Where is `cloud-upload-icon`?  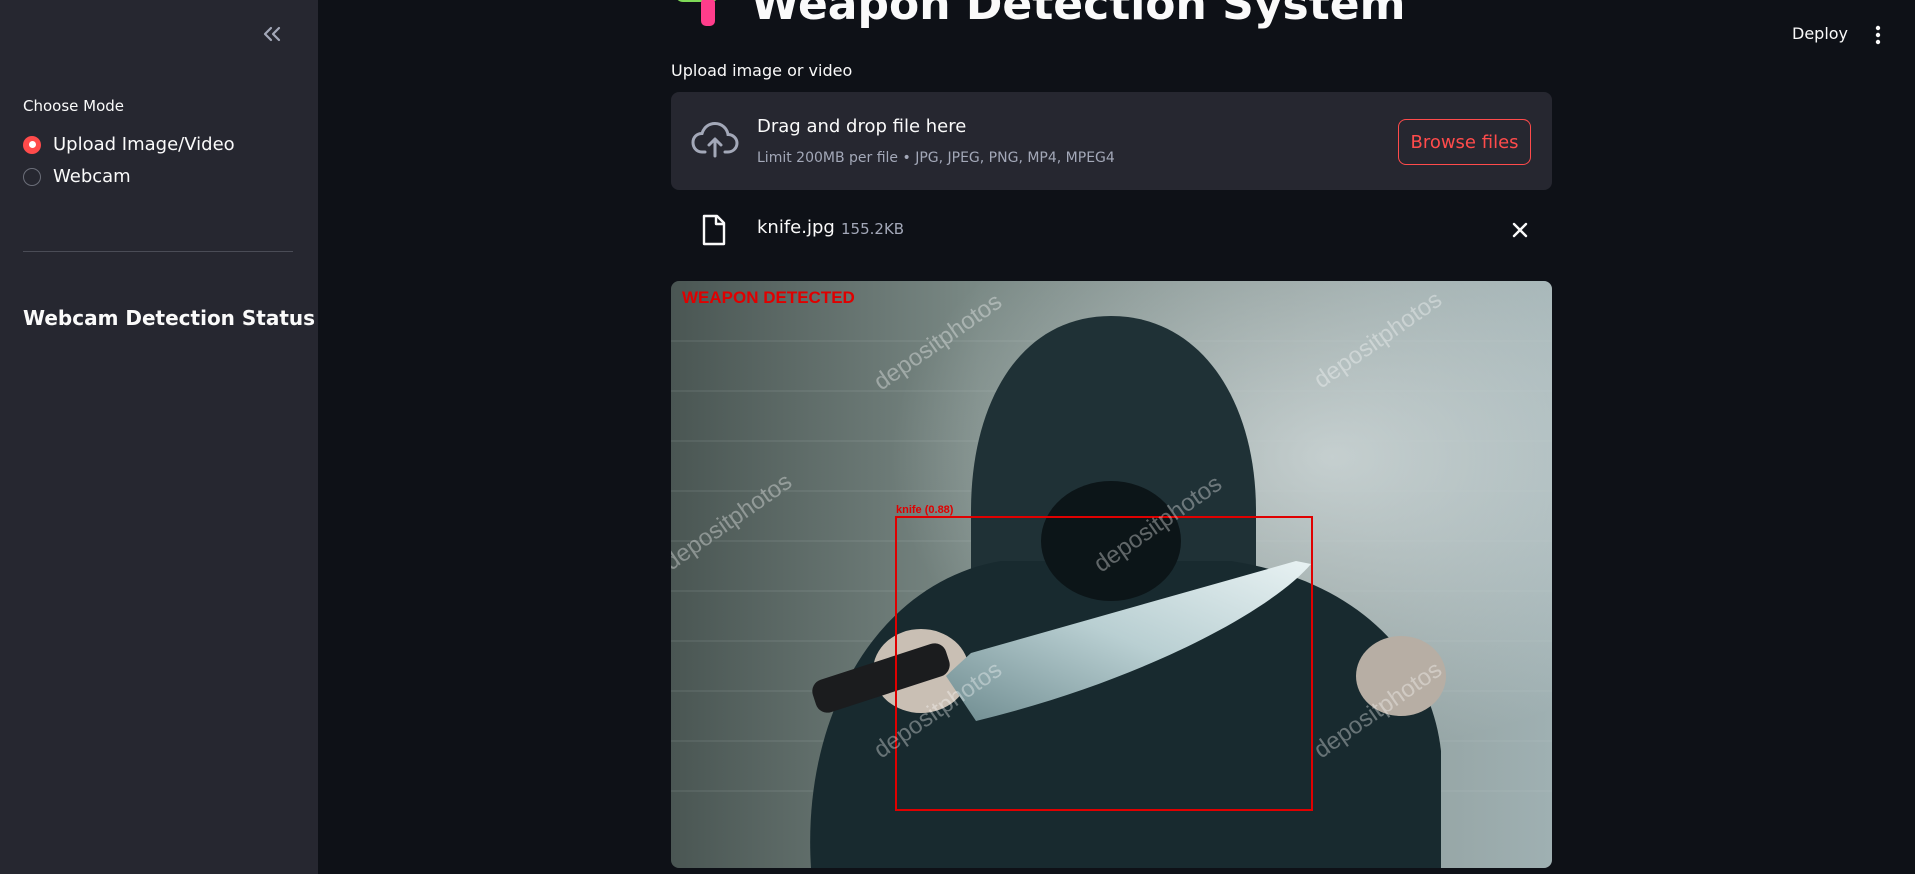
cloud-upload-icon is located at coordinates (715, 139).